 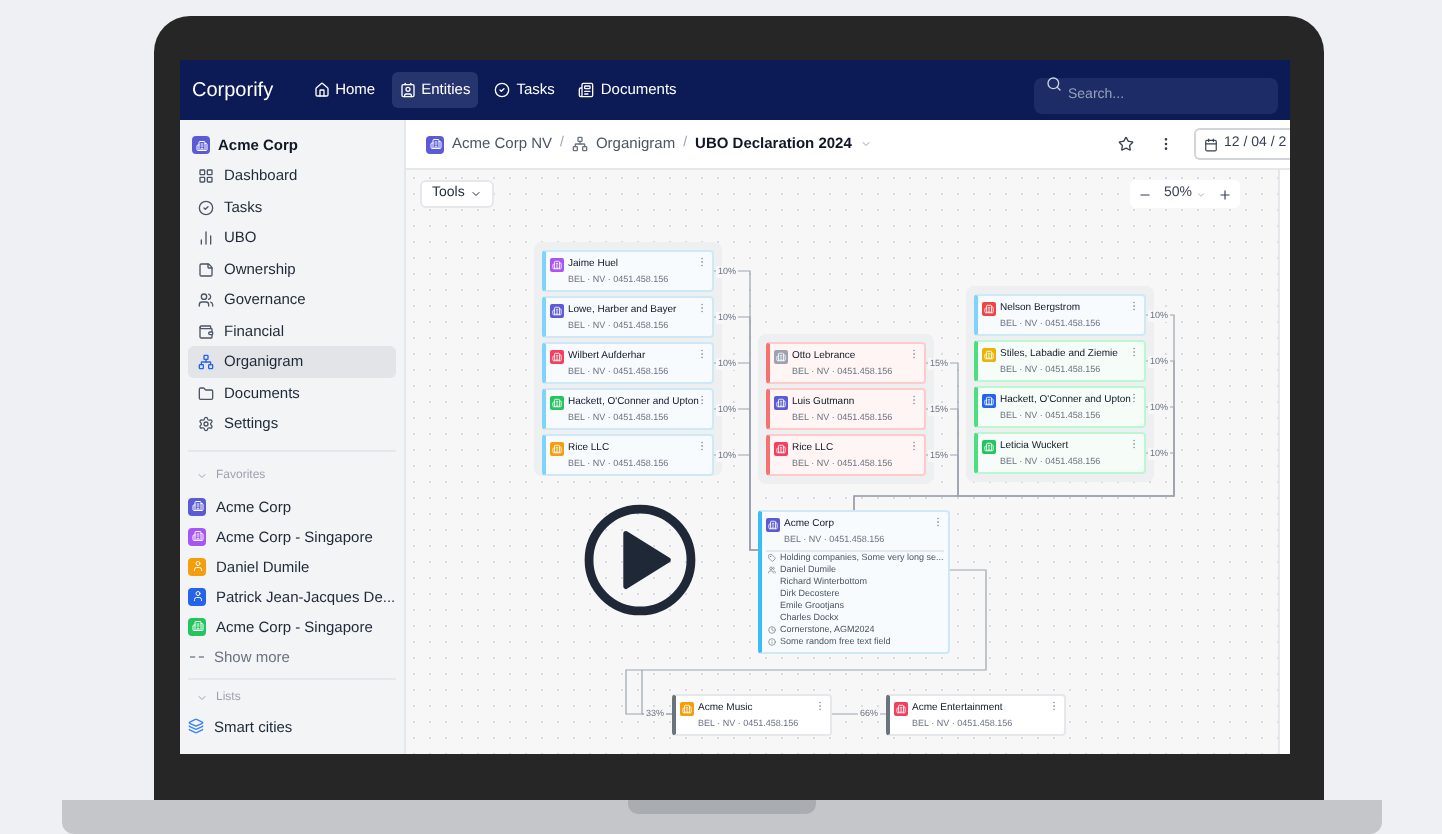 I want to click on building-icon, so click(x=435, y=144).